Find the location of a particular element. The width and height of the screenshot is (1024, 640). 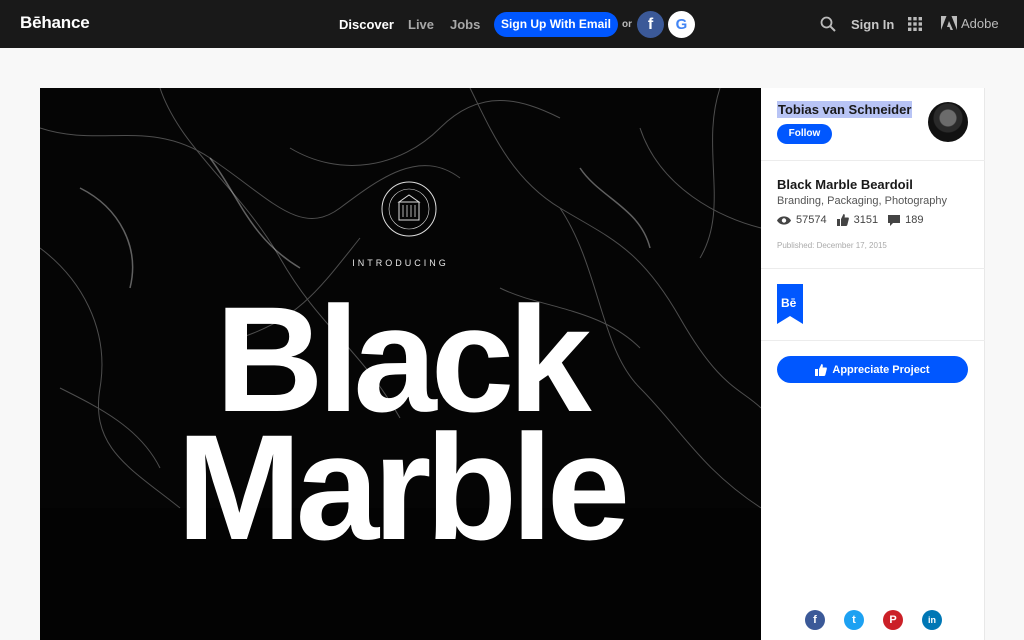

appreciate-label: Appreciate Project is located at coordinates (881, 369).